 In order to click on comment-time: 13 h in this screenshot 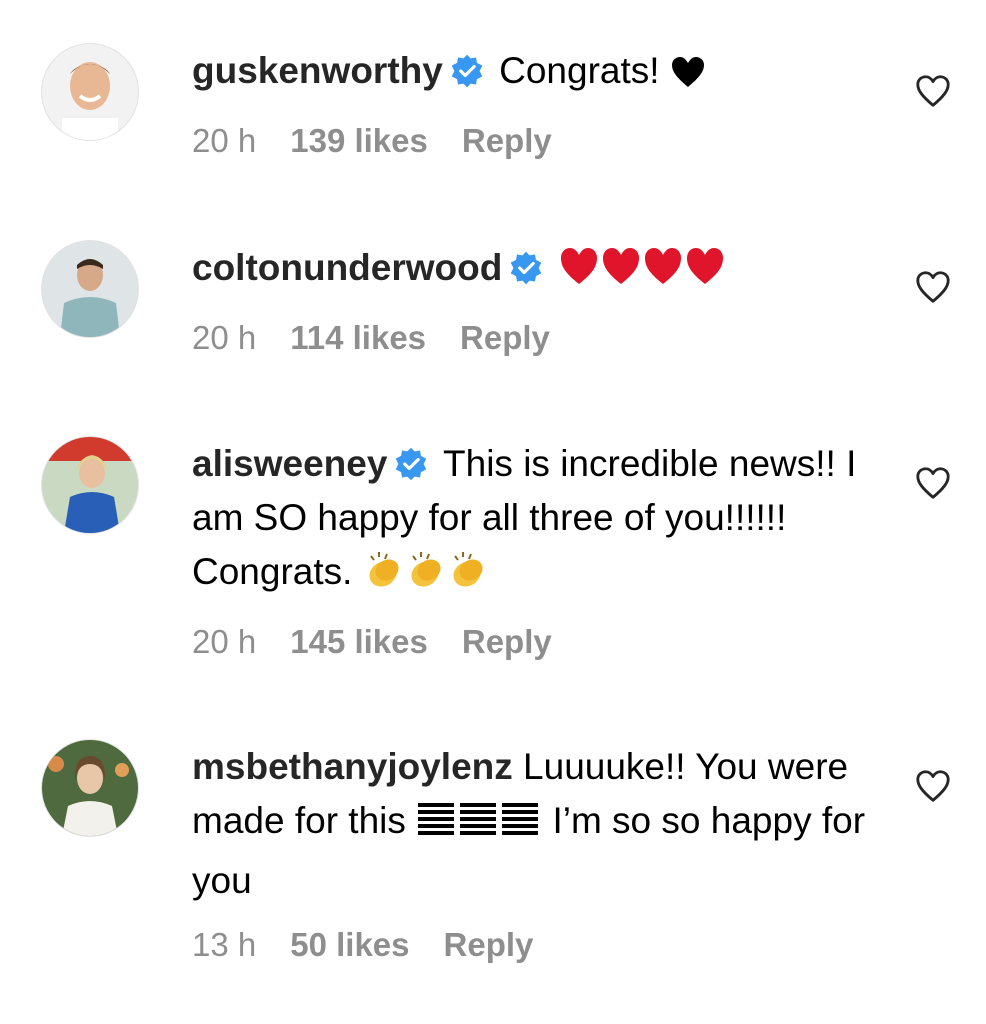, I will do `click(224, 944)`.